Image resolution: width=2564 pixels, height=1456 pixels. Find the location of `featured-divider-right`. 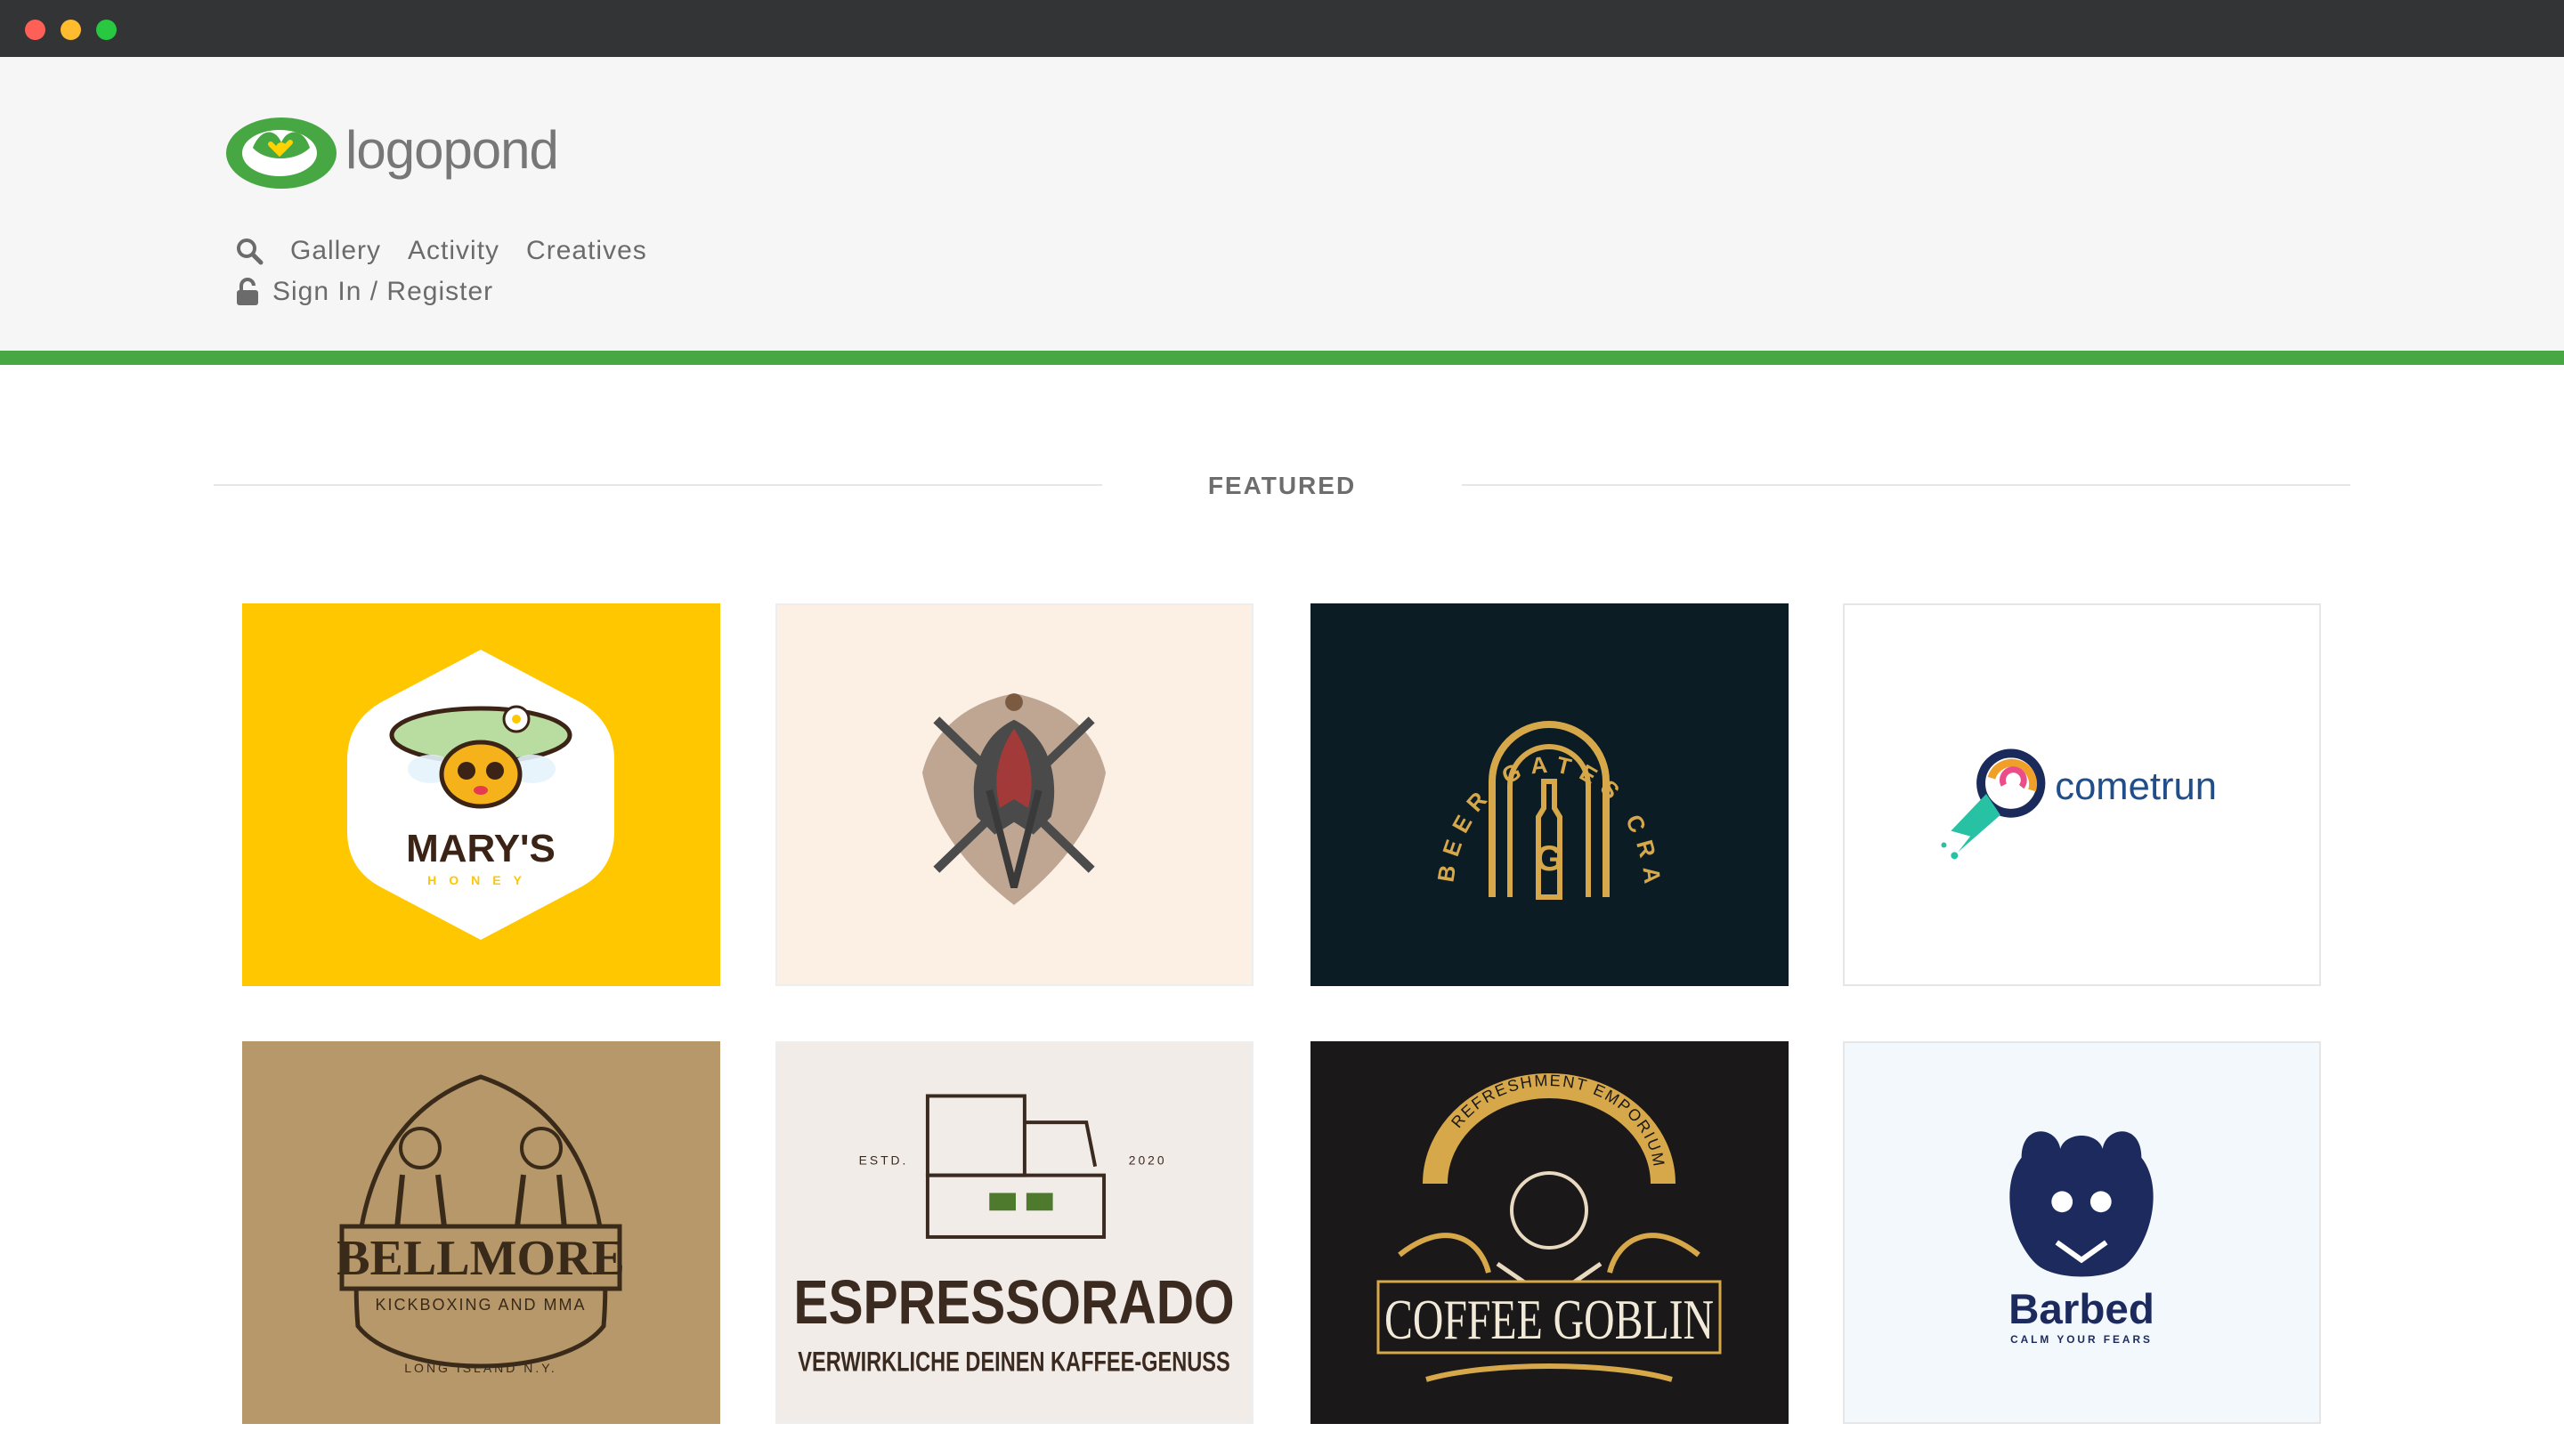

featured-divider-right is located at coordinates (1906, 485).